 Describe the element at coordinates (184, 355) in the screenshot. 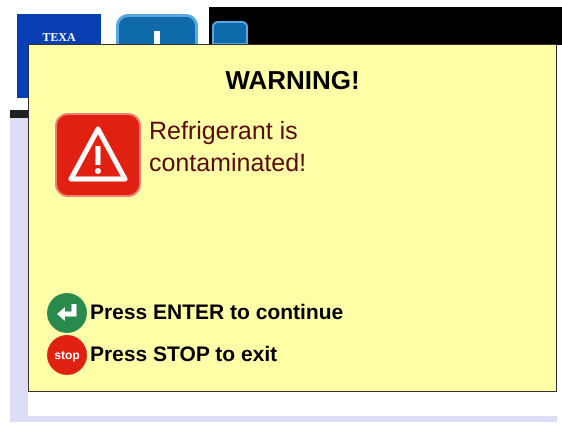

I see `instruction-text: Press STOP to exit` at that location.